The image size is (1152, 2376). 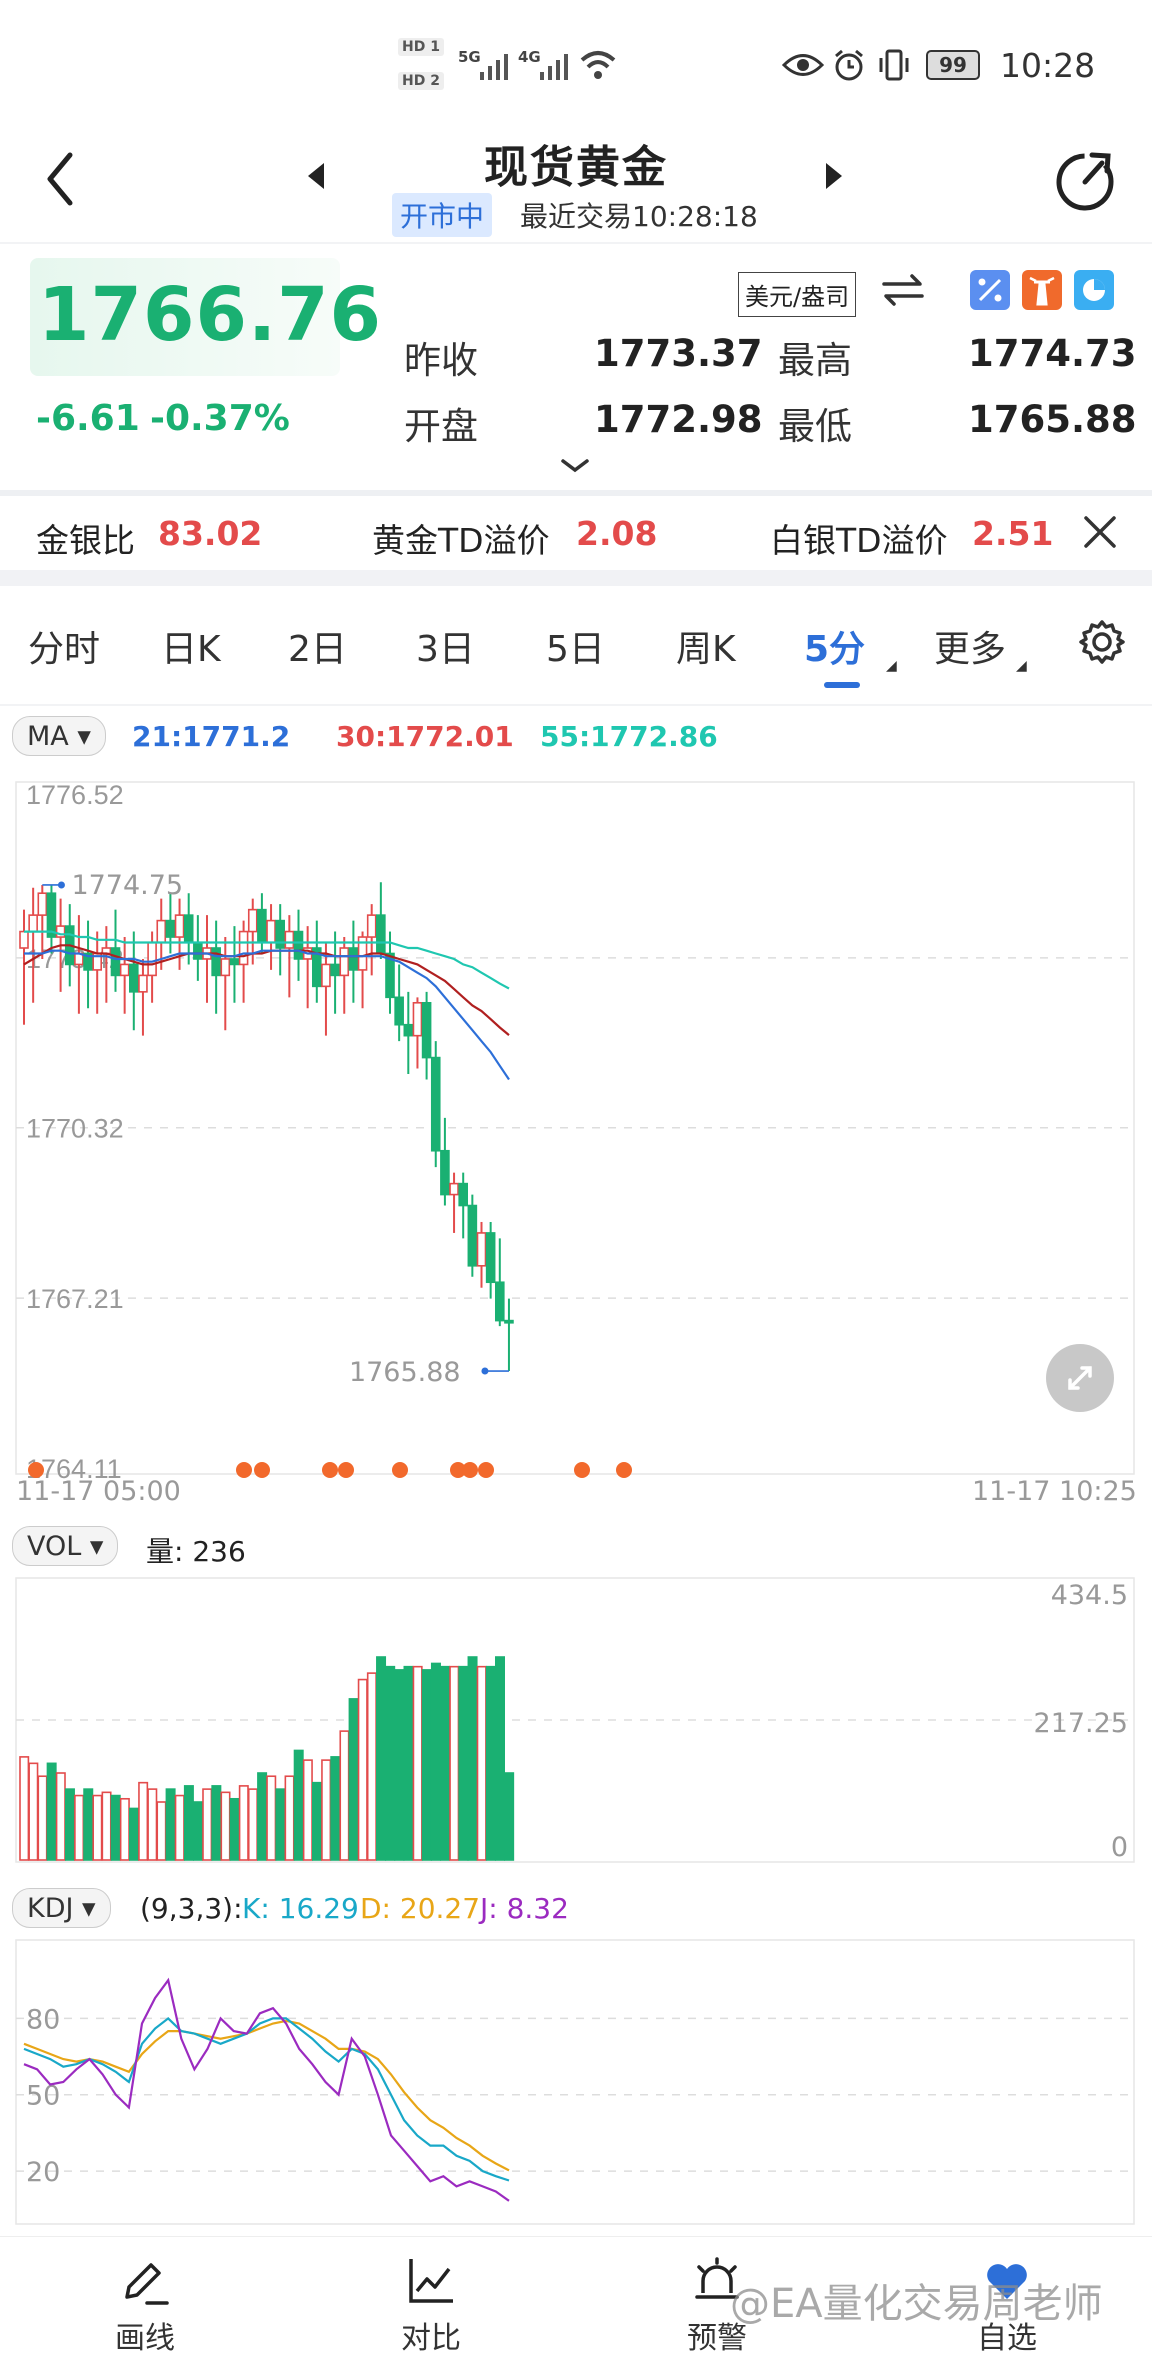 What do you see at coordinates (98, 1491) in the screenshot?
I see `x-axis-start: 11-17 05:00` at bounding box center [98, 1491].